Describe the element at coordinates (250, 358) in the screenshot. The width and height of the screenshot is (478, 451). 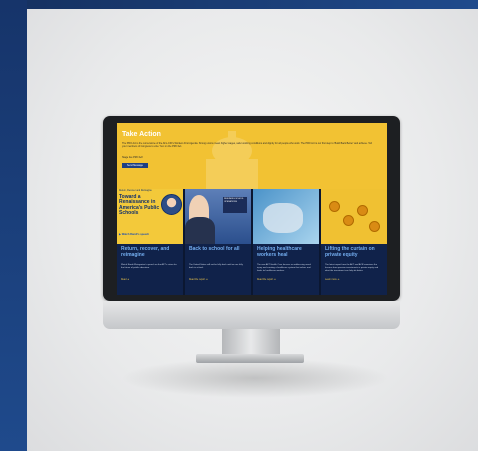
I see `monitor-stand-foot` at that location.